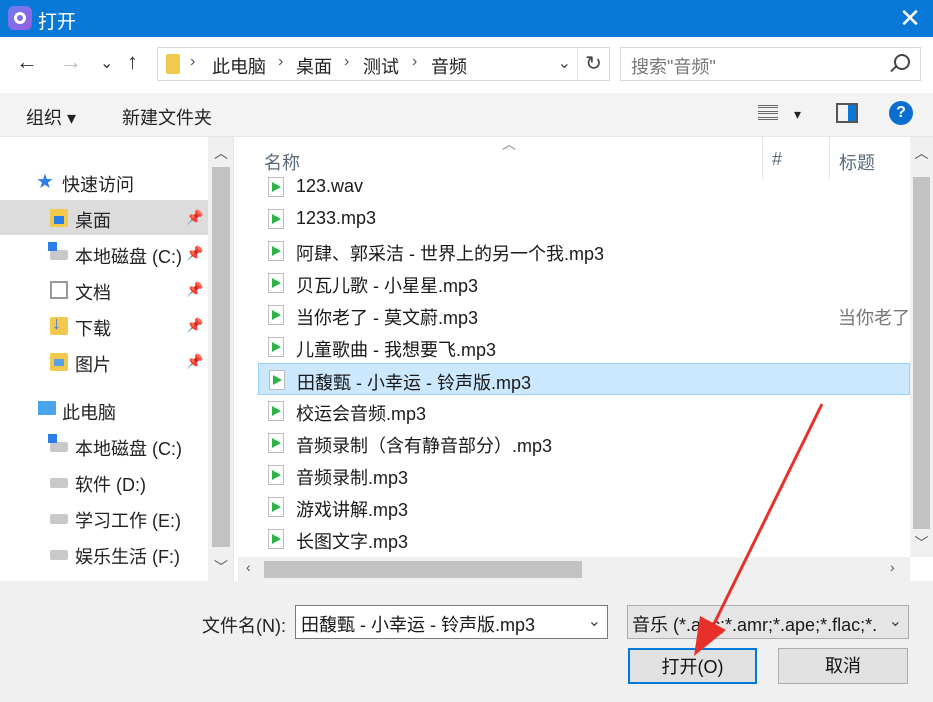  I want to click on sidebar-item-drive-f: 娱乐生活 (F:), so click(104, 553).